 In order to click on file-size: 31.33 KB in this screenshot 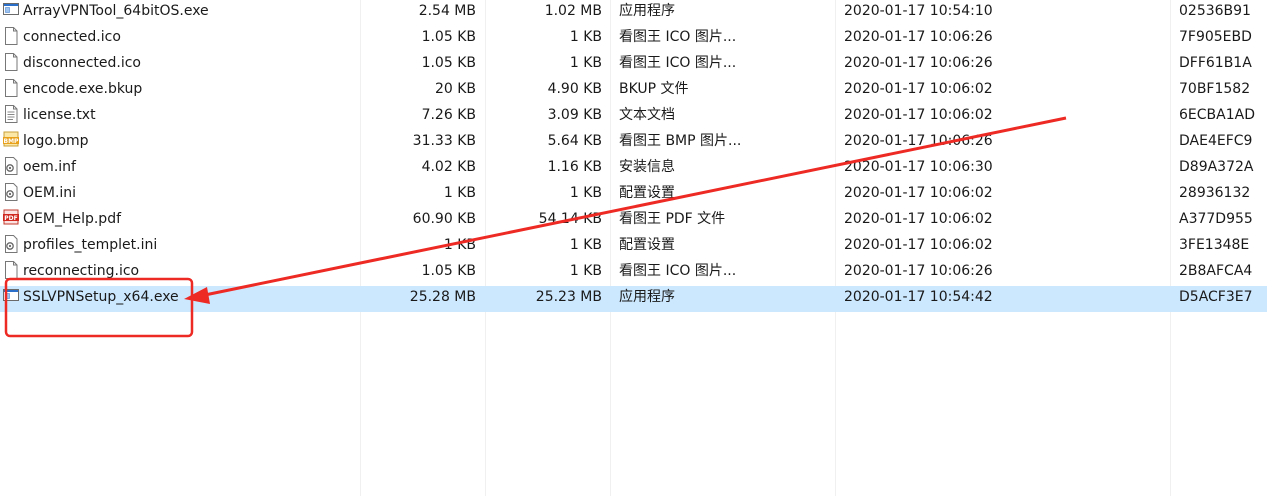, I will do `click(444, 141)`.